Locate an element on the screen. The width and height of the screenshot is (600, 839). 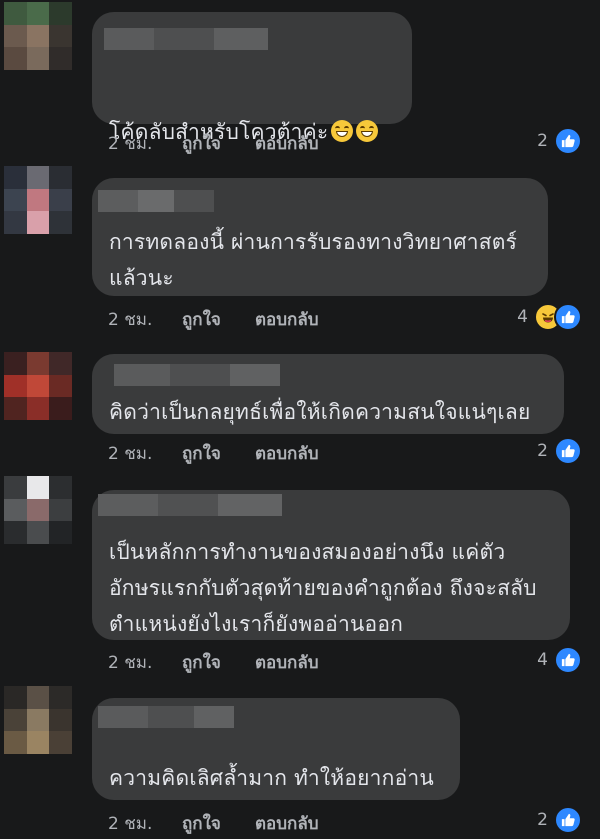
comment-bubble: โค้ดลับสำหรับโควต้าค่ะ is located at coordinates (252, 78).